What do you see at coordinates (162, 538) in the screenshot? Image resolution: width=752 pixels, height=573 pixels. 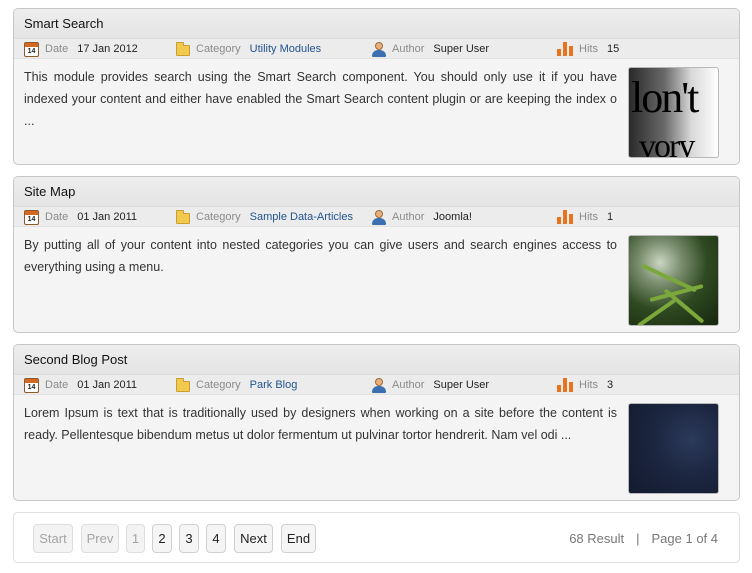 I see `page-button: 2` at bounding box center [162, 538].